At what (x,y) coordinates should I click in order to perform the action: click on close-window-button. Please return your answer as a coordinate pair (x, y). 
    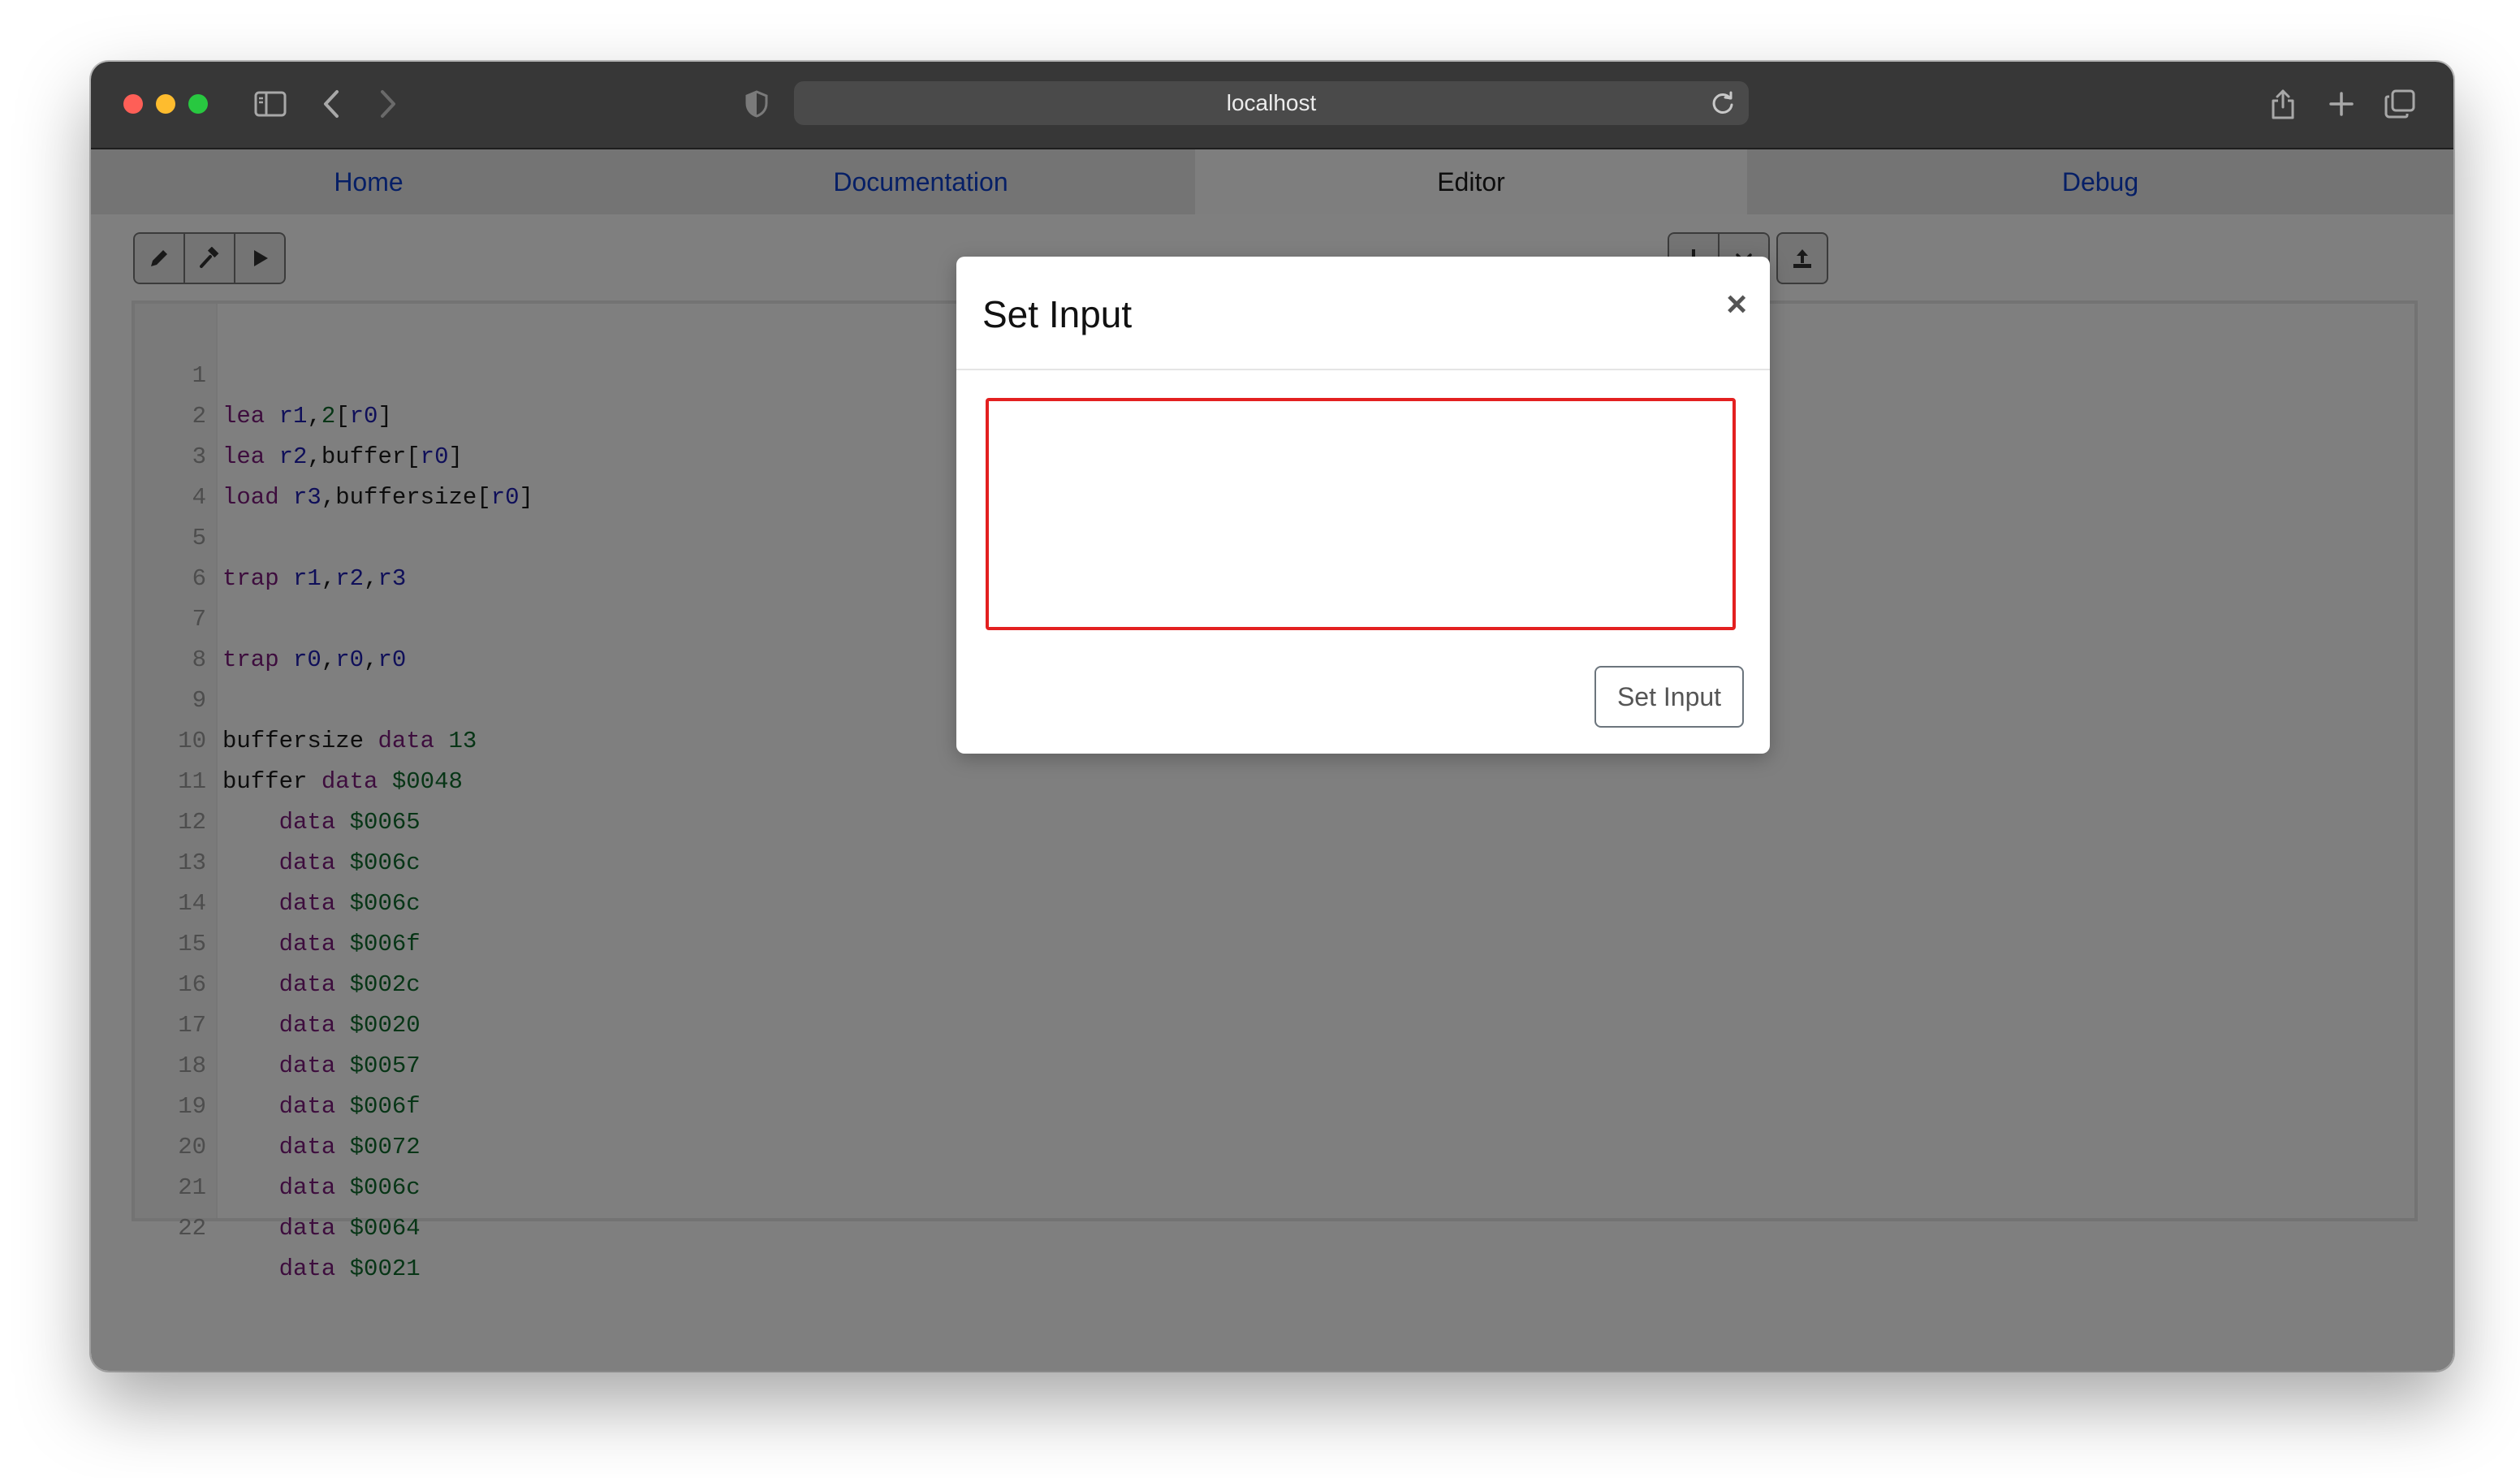
    Looking at the image, I should click on (133, 104).